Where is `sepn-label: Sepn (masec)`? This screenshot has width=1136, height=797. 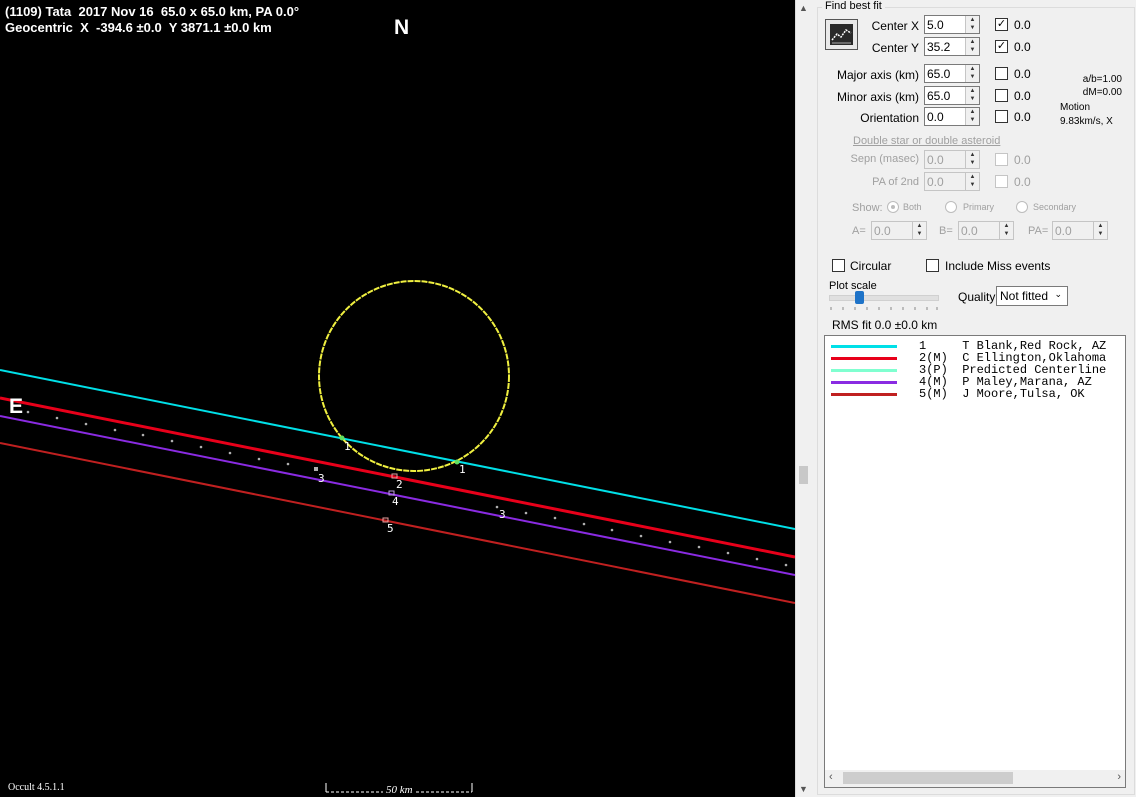
sepn-label: Sepn (masec) is located at coordinates (884, 159).